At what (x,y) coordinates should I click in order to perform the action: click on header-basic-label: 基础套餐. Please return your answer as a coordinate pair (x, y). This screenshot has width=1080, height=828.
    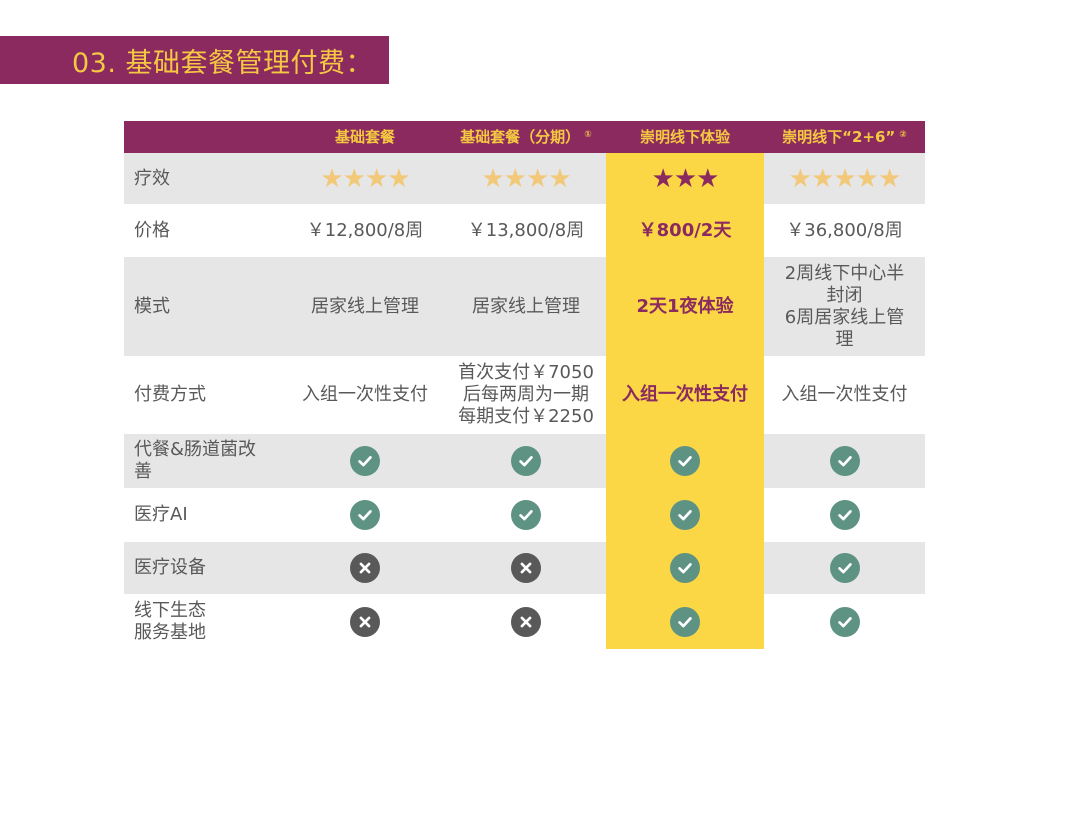
    Looking at the image, I should click on (364, 137).